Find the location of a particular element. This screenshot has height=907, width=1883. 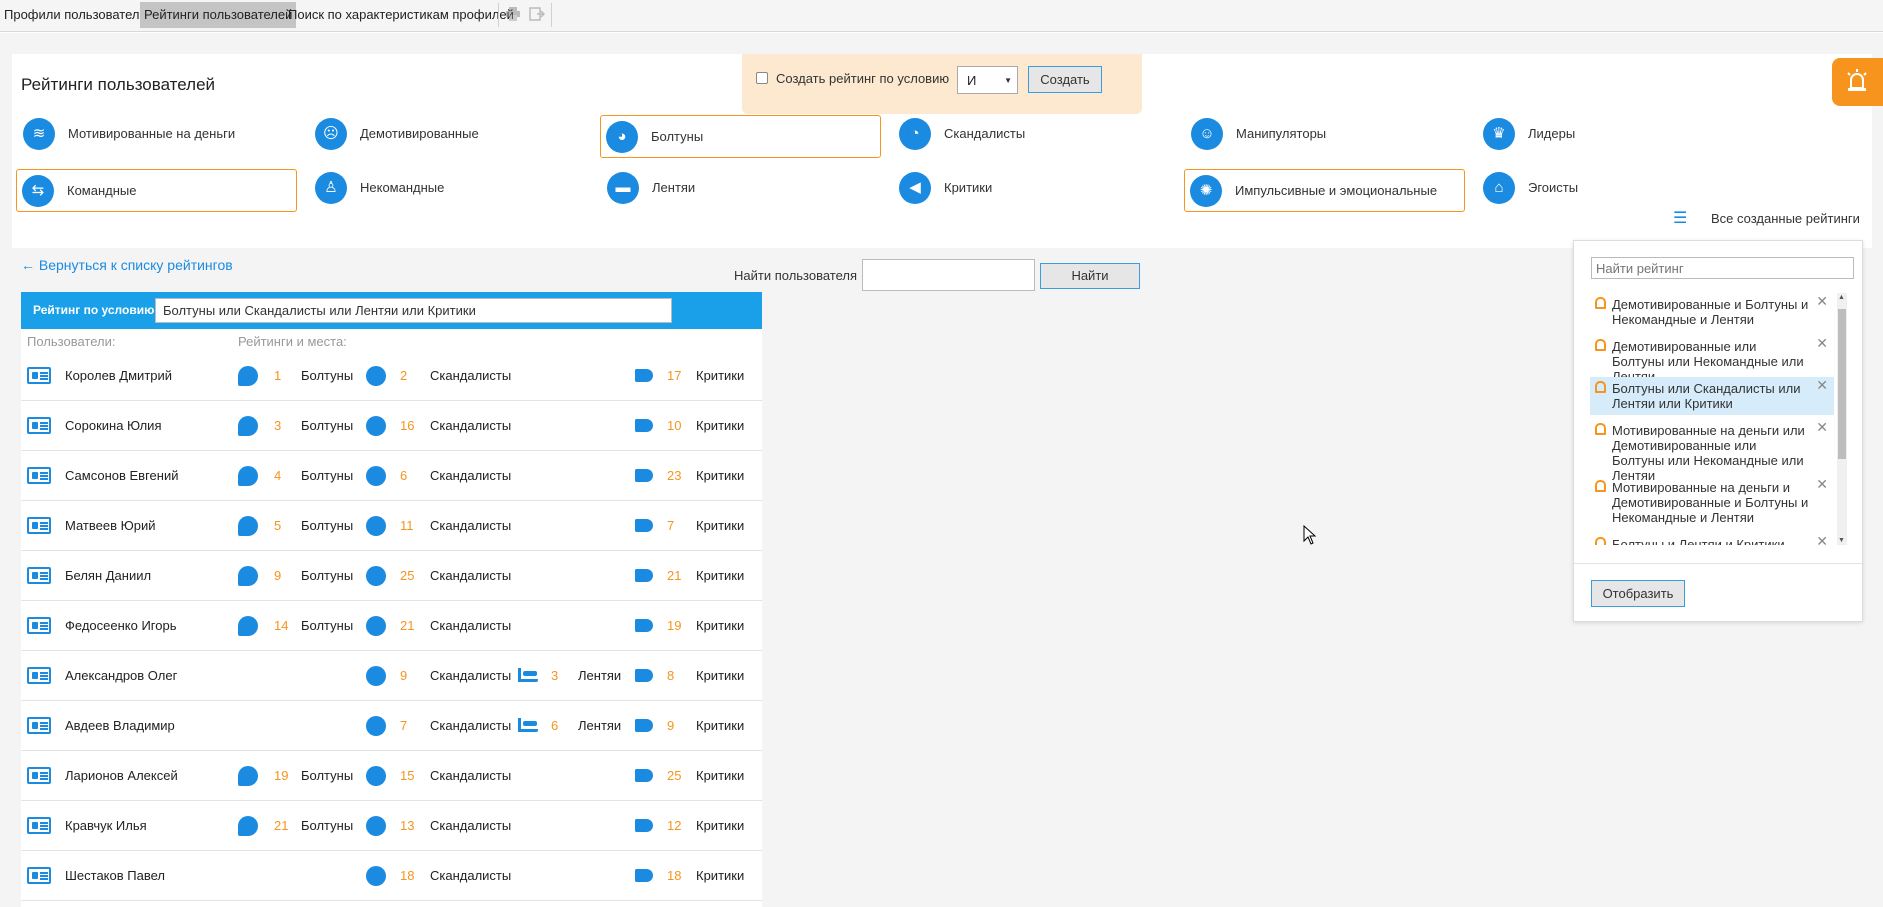

scroll-down-icon: ▼ is located at coordinates (1841, 540).